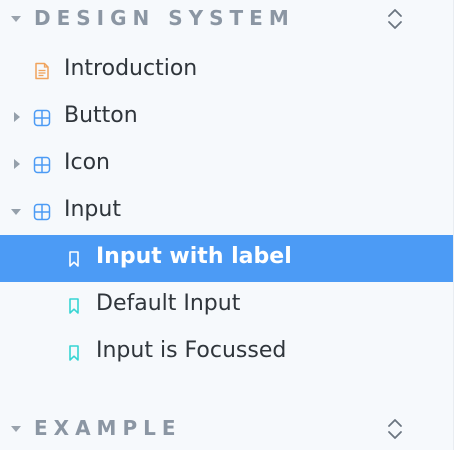 Image resolution: width=474 pixels, height=450 pixels. Describe the element at coordinates (164, 18) in the screenshot. I see `section-title: DESIGN SYSTEM` at that location.